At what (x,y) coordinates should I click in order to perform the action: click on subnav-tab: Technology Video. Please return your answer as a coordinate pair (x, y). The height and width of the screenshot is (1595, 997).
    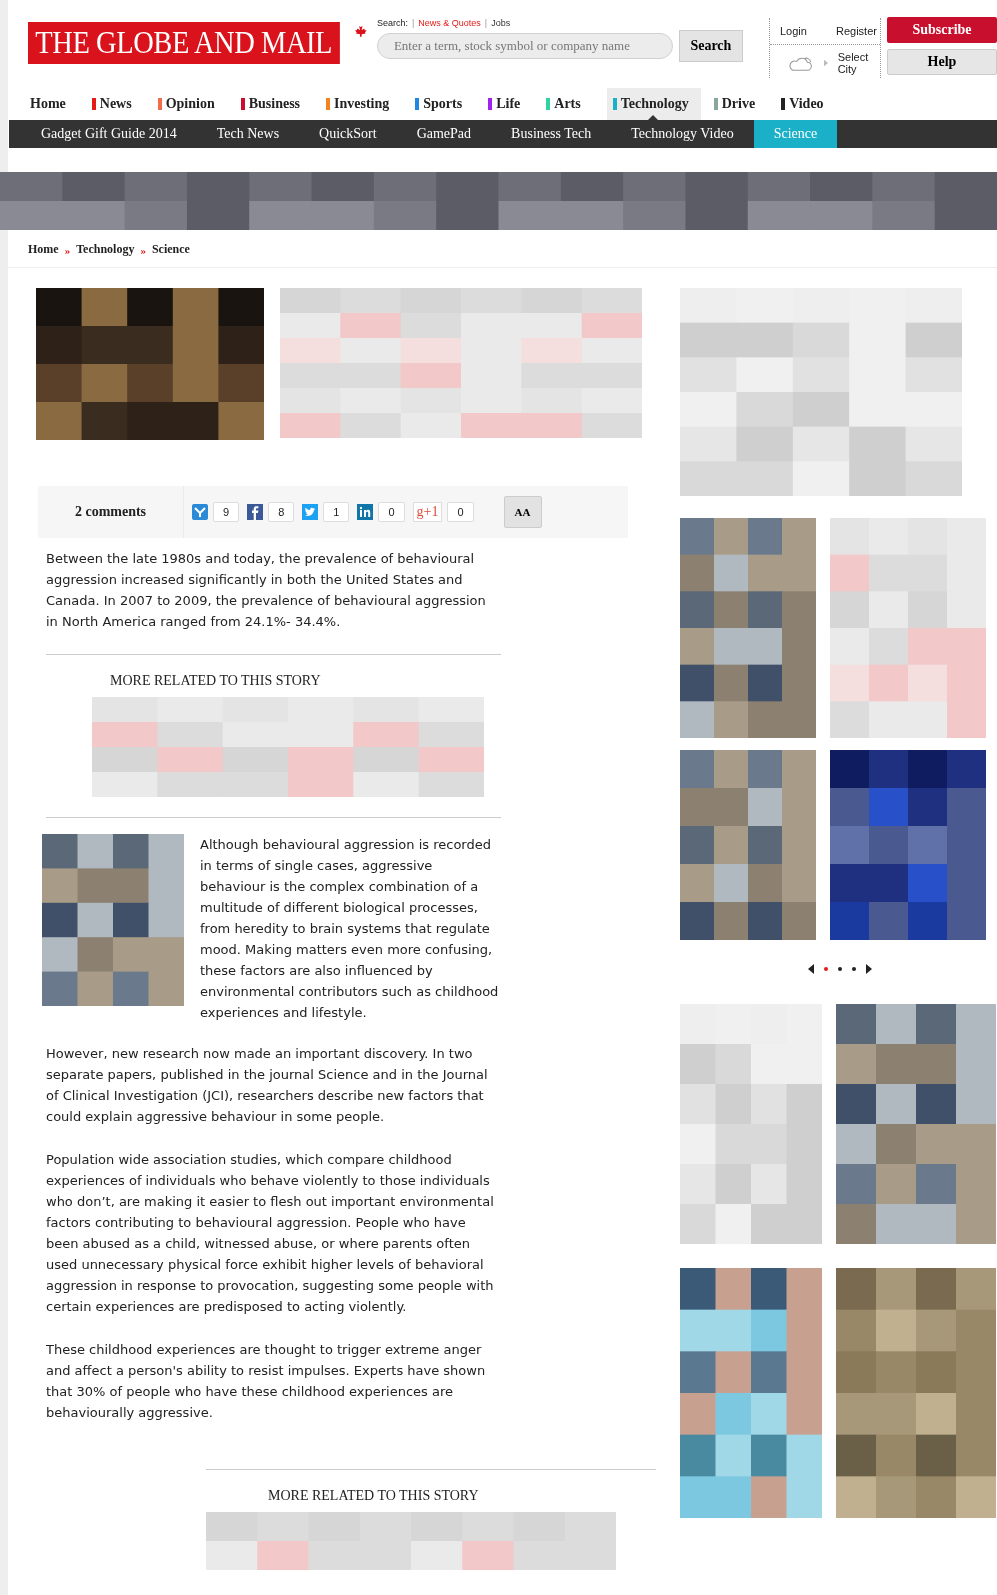
    Looking at the image, I should click on (682, 134).